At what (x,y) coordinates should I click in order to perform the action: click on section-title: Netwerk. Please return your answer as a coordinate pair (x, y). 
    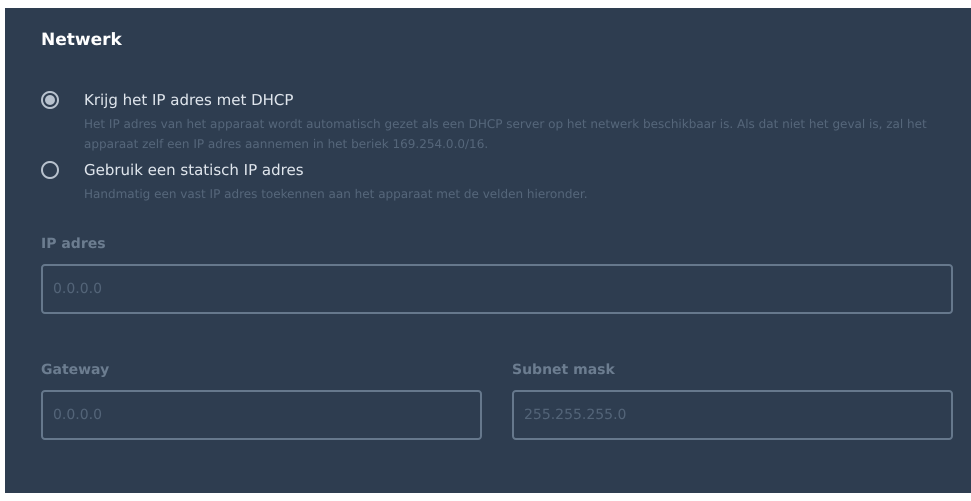
    Looking at the image, I should click on (82, 40).